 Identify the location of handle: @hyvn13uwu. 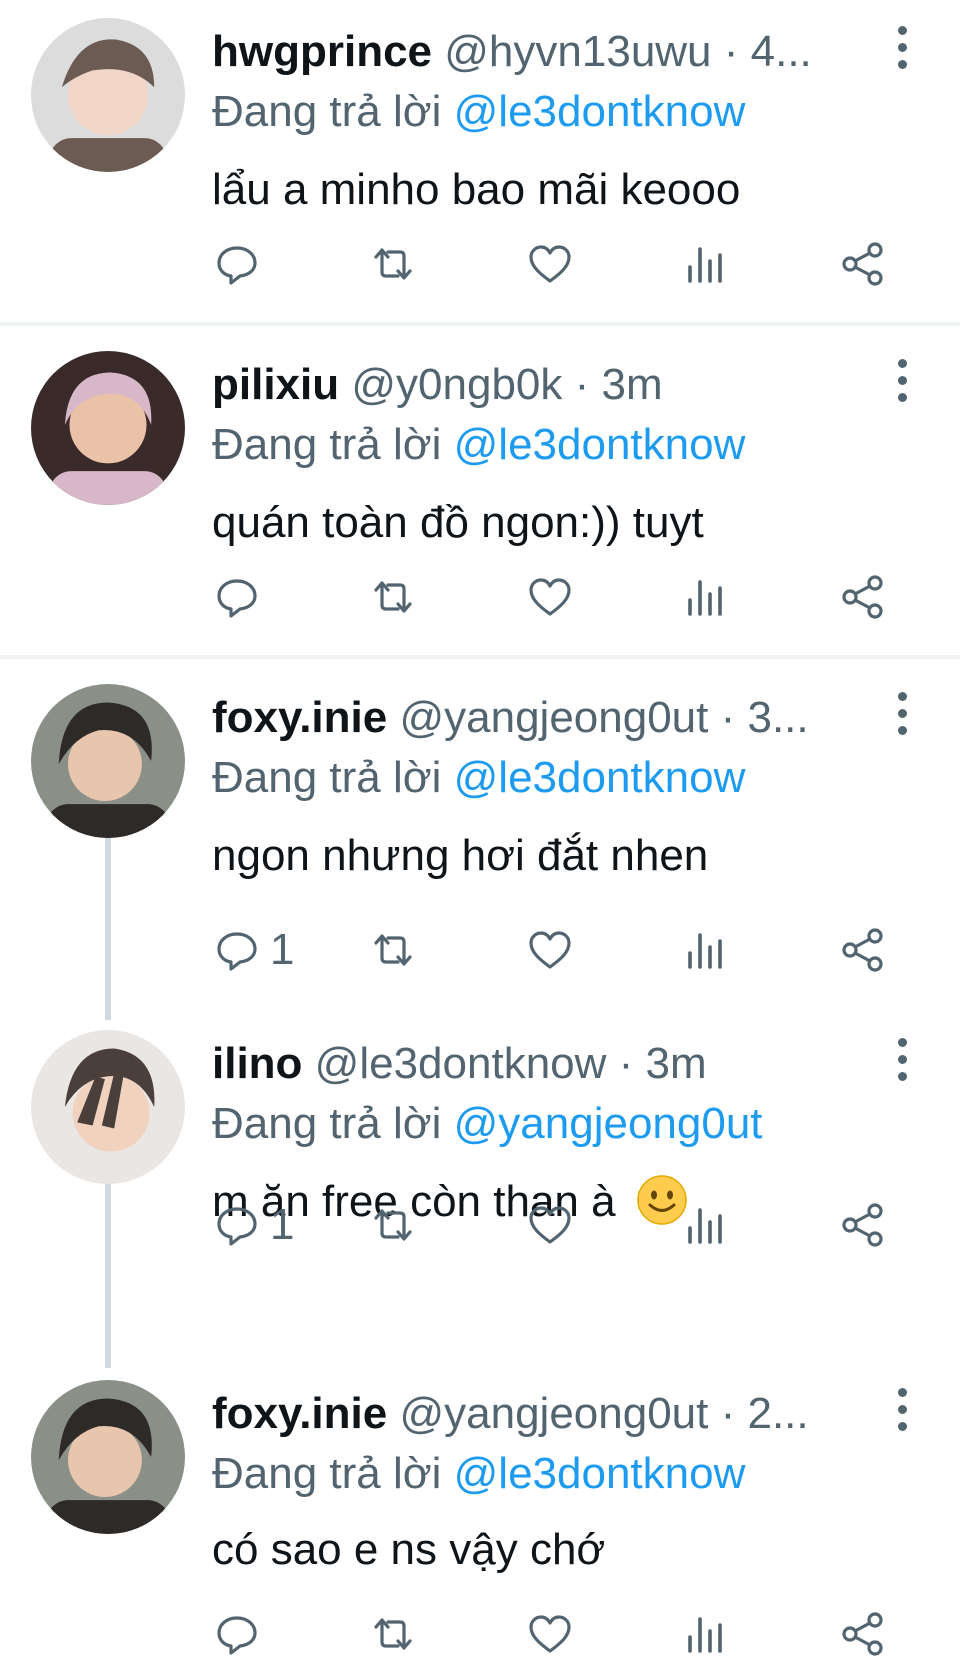
(577, 51).